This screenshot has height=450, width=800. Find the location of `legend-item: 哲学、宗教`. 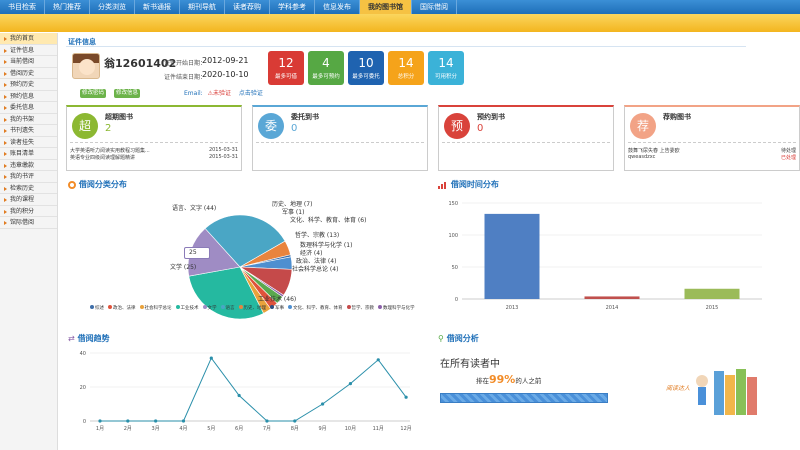

legend-item: 哲学、宗教 is located at coordinates (360, 308).